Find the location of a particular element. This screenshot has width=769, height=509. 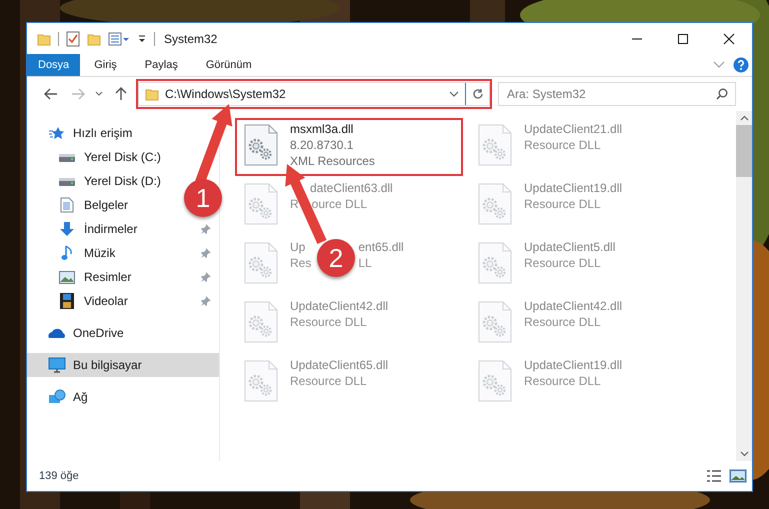

ribbon-tab: Paylaş is located at coordinates (161, 65).